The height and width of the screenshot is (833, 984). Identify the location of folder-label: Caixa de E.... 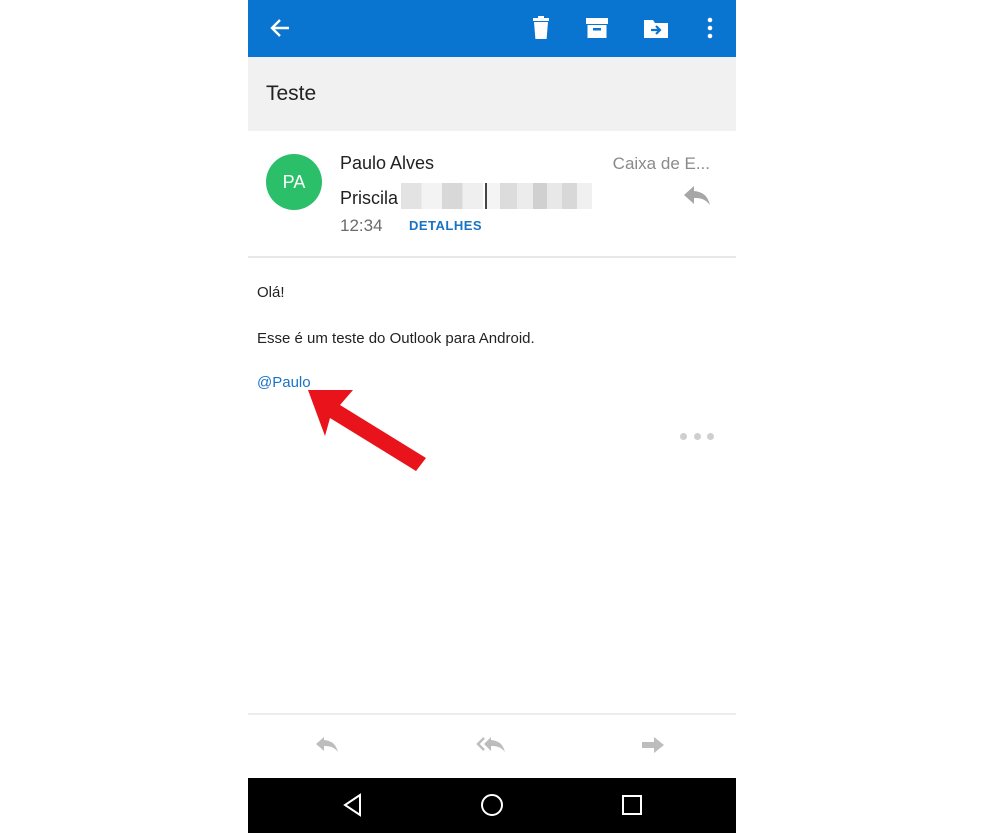
(661, 163).